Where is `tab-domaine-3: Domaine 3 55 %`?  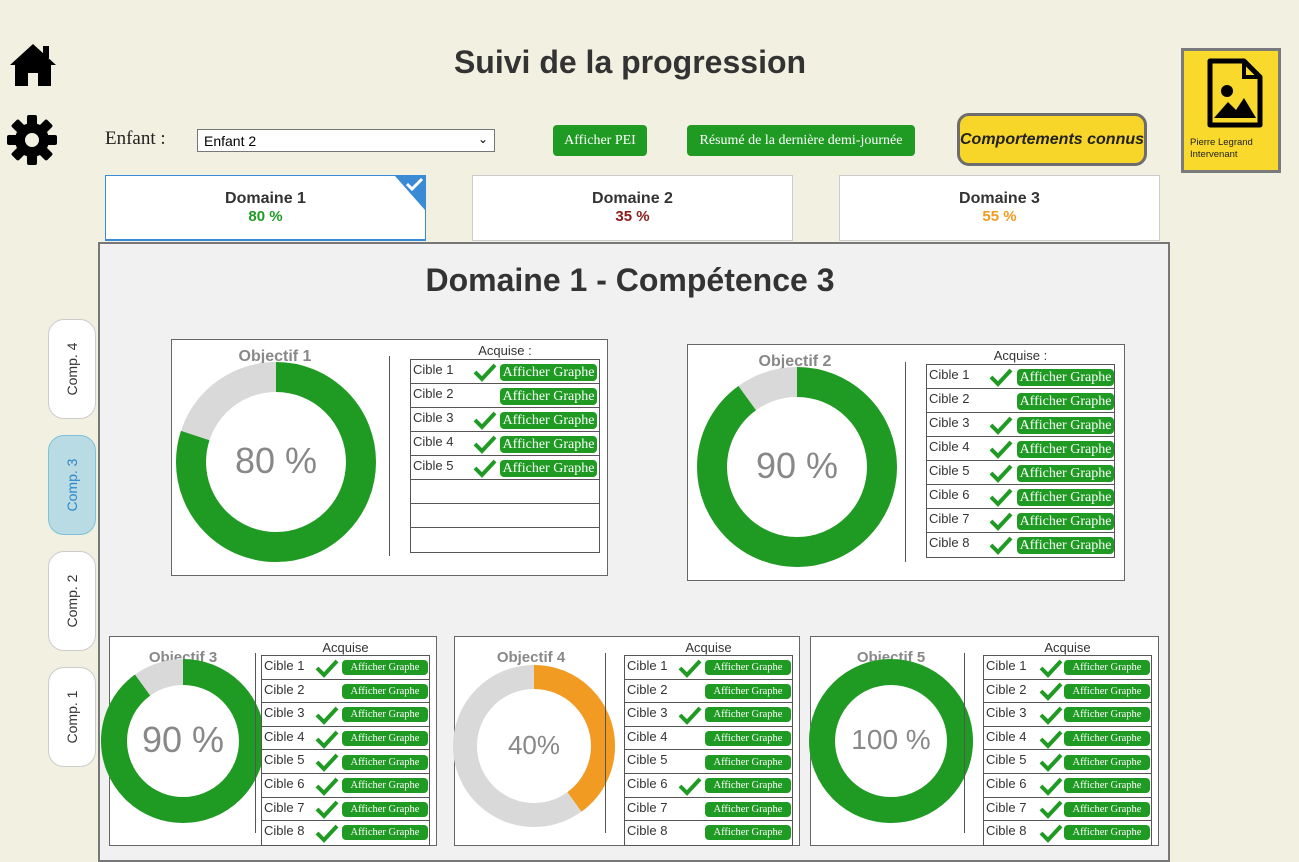 tab-domaine-3: Domaine 3 55 % is located at coordinates (999, 208).